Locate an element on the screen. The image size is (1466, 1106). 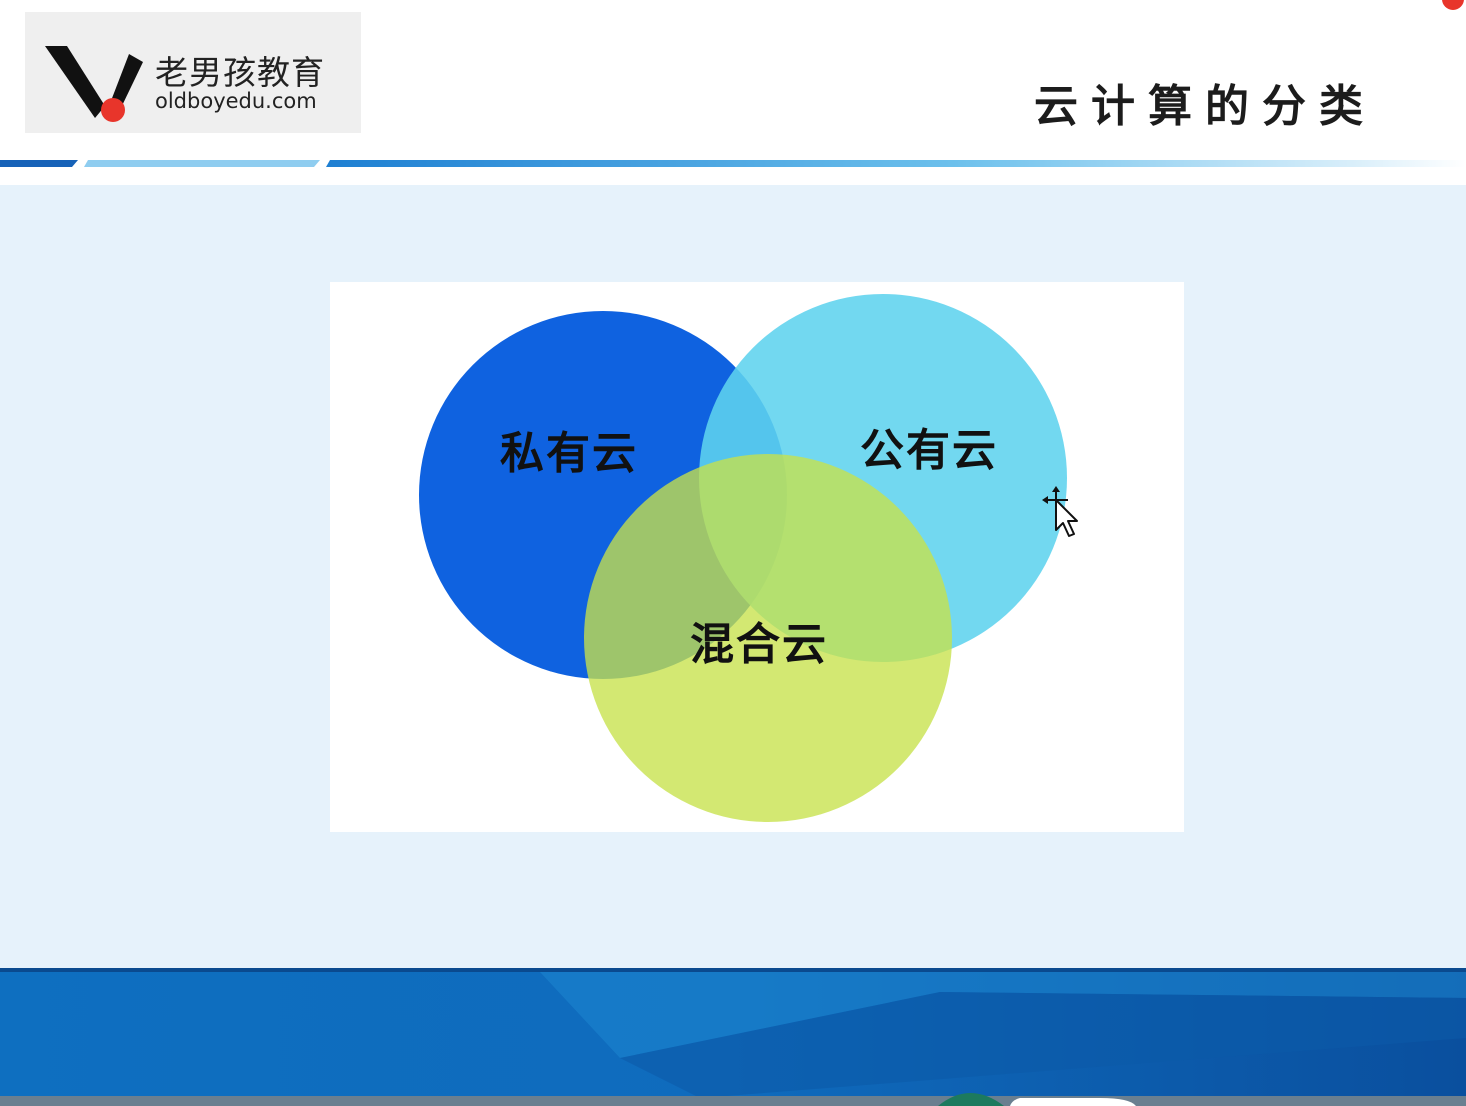
label-hybrid-cloud: 混合云 is located at coordinates (759, 644).